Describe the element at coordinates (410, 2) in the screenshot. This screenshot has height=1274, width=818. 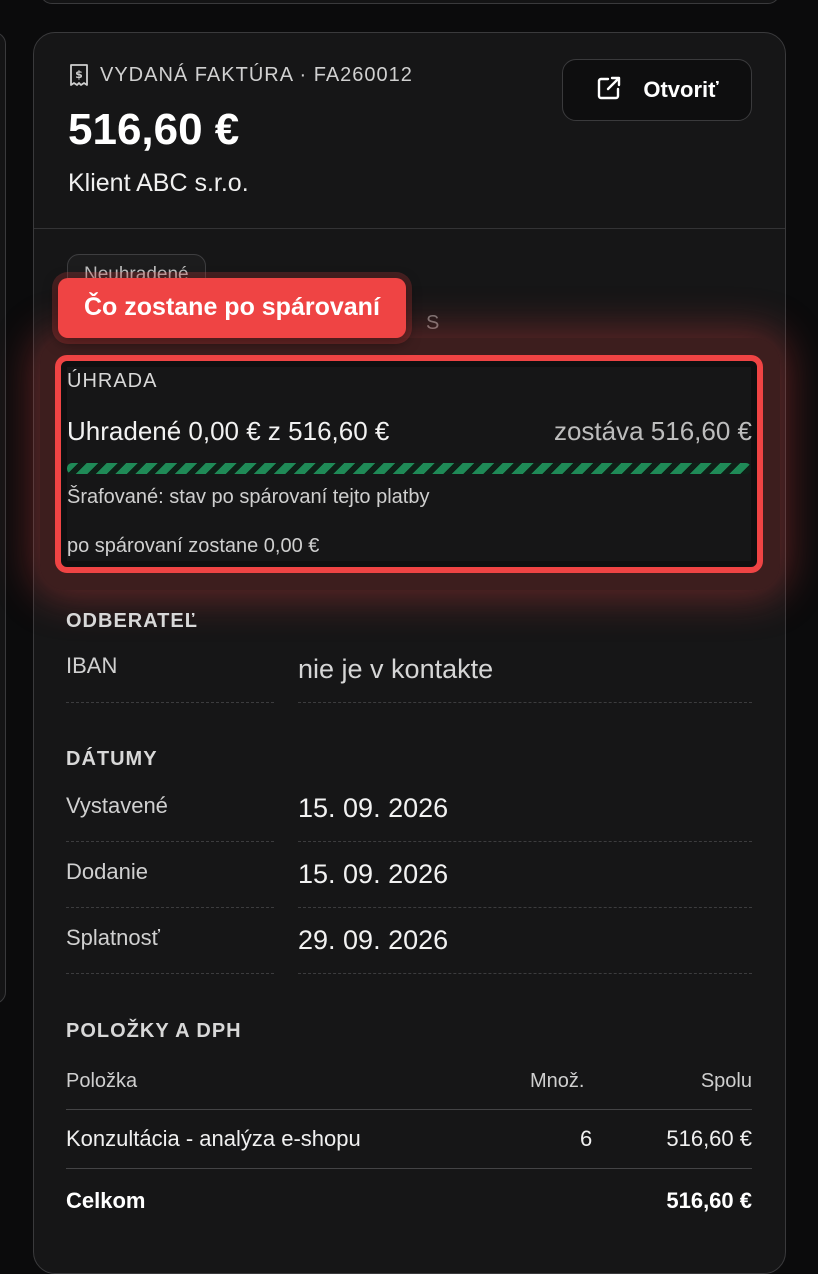
I see `background-card-top` at that location.